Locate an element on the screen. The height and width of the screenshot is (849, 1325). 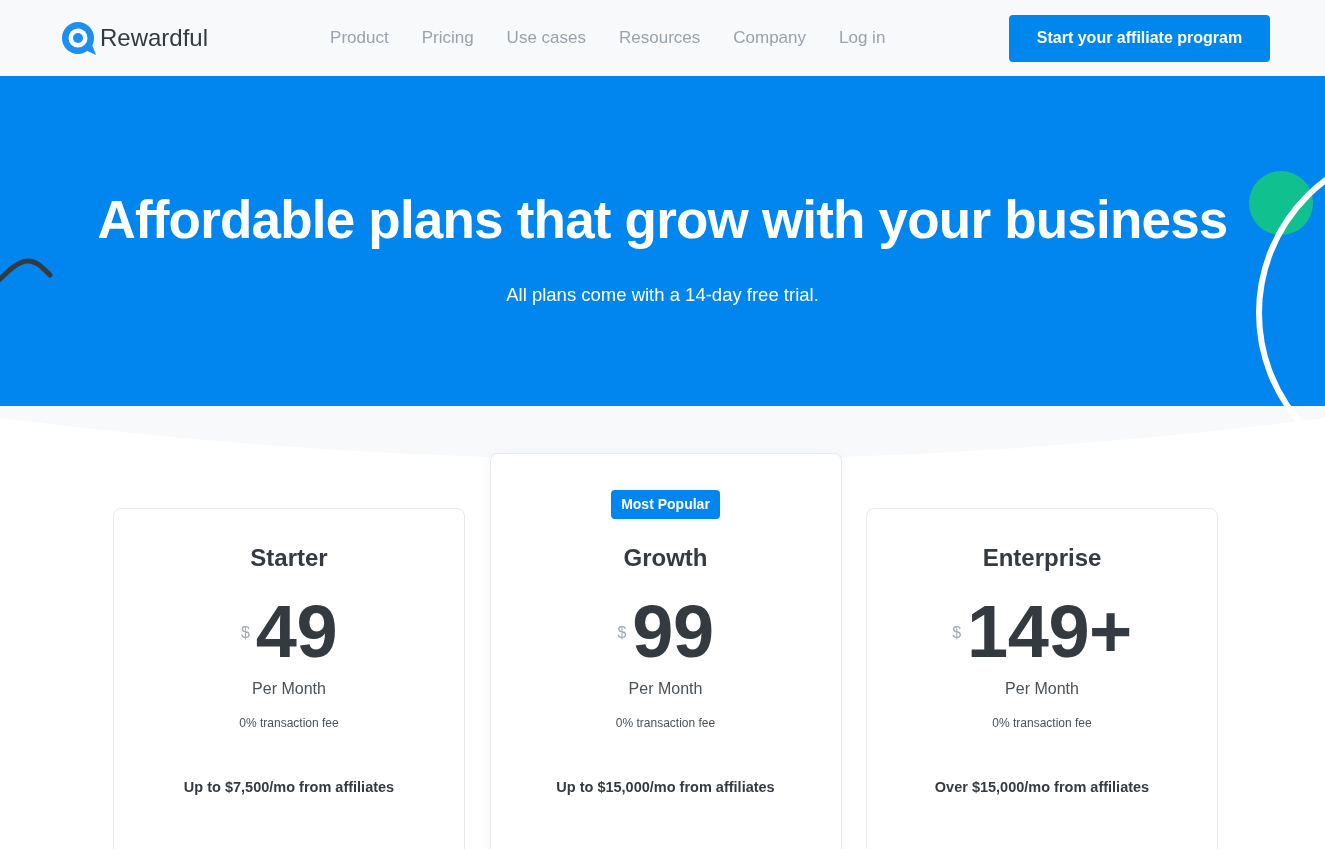
revenue-limit: Up to $15,000/mo from affiliates is located at coordinates (665, 787).